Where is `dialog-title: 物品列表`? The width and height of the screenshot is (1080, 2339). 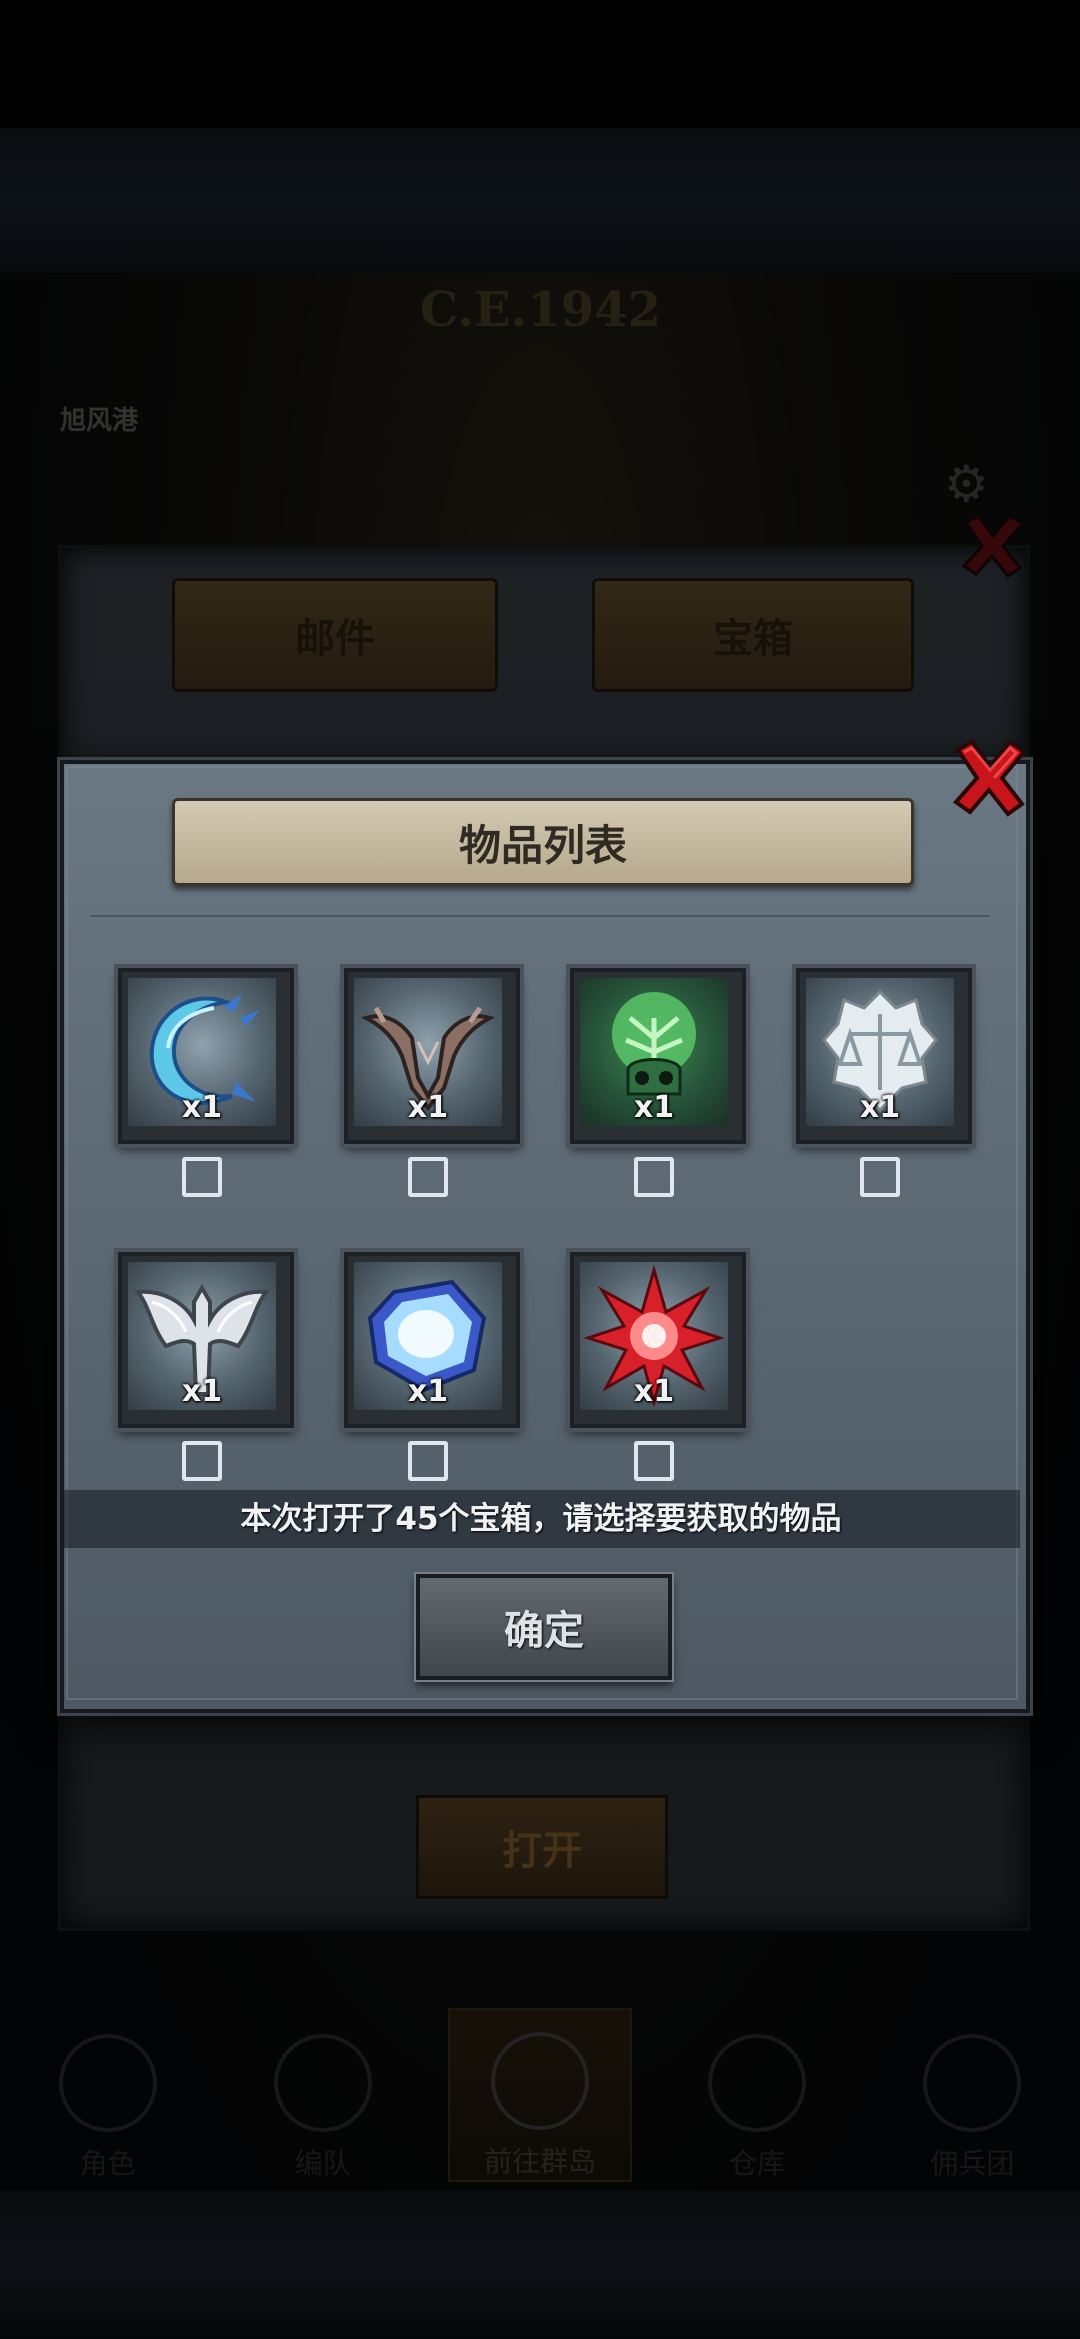 dialog-title: 物品列表 is located at coordinates (543, 842).